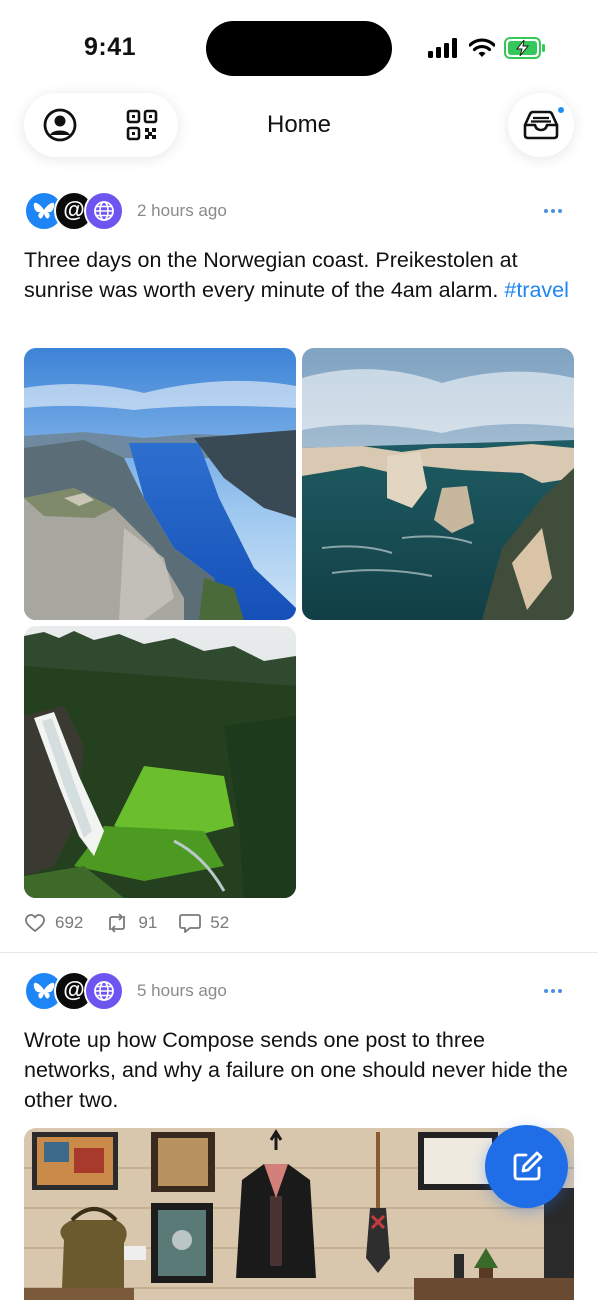 The width and height of the screenshot is (598, 1300). I want to click on post-image-fjord, so click(160, 484).